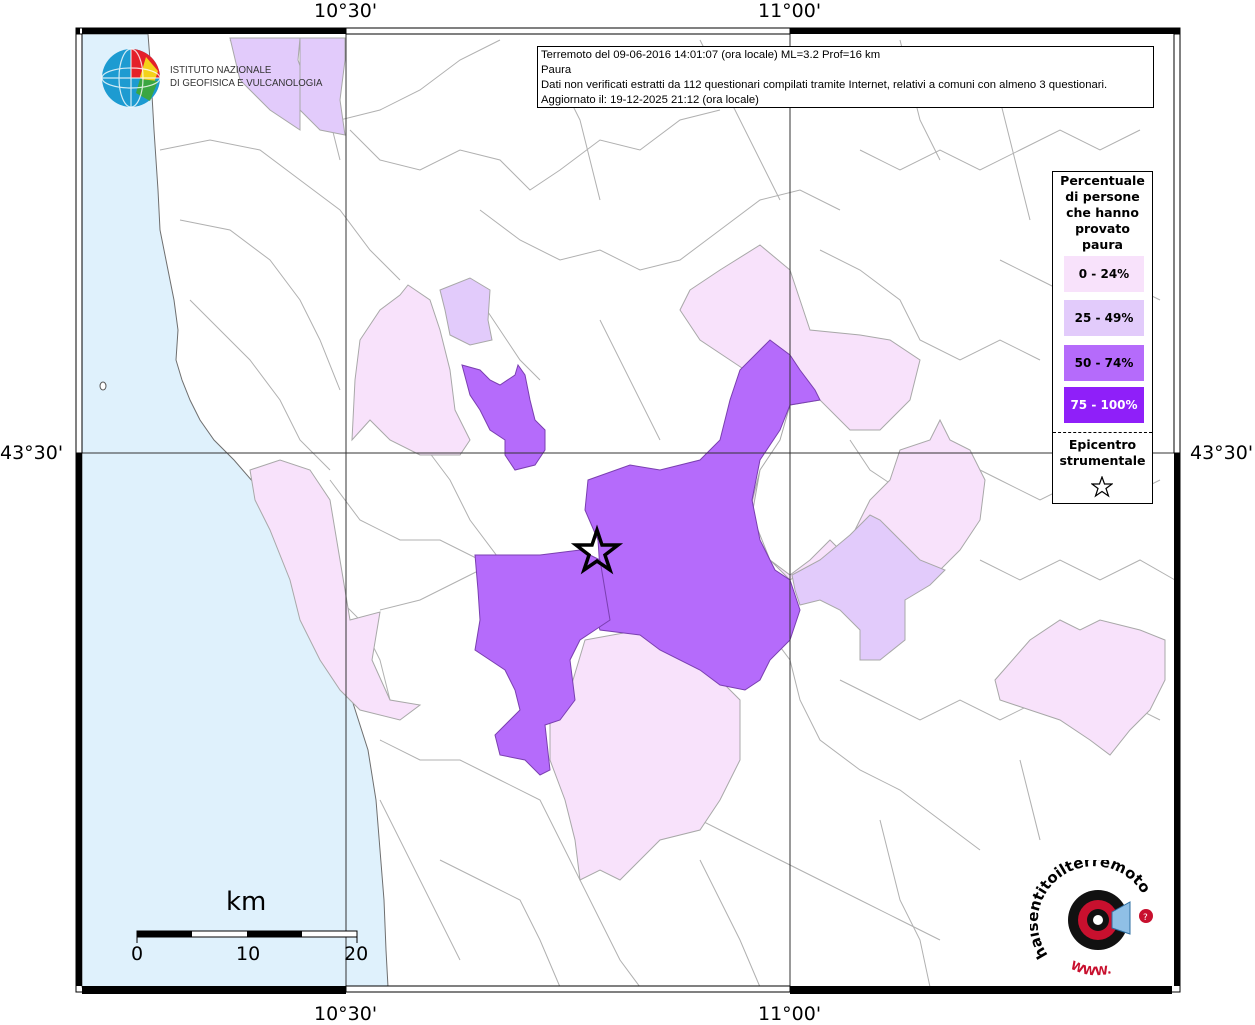 Image resolution: width=1255 pixels, height=1025 pixels. I want to click on scale-label-0: 0, so click(137, 954).